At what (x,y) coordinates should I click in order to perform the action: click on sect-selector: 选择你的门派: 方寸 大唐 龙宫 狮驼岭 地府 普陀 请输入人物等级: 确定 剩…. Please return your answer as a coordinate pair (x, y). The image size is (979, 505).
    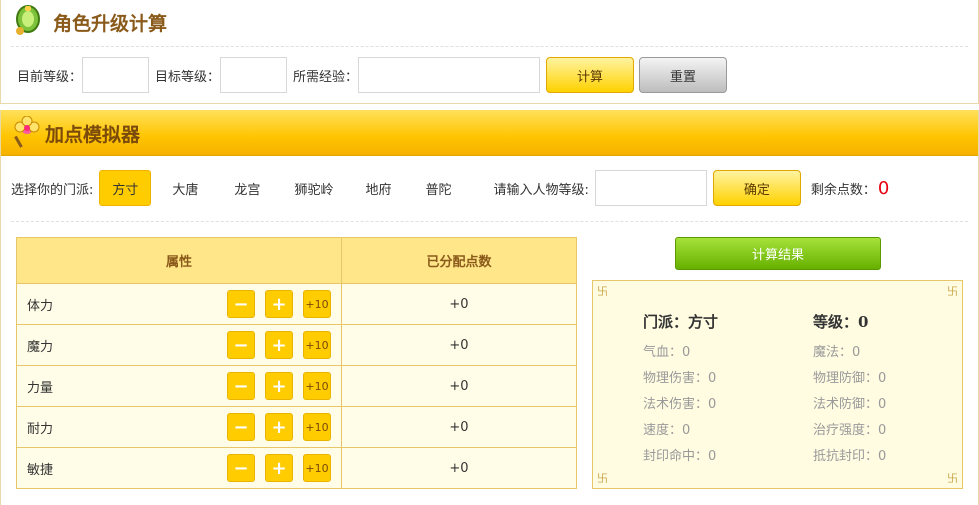
    Looking at the image, I should click on (450, 188).